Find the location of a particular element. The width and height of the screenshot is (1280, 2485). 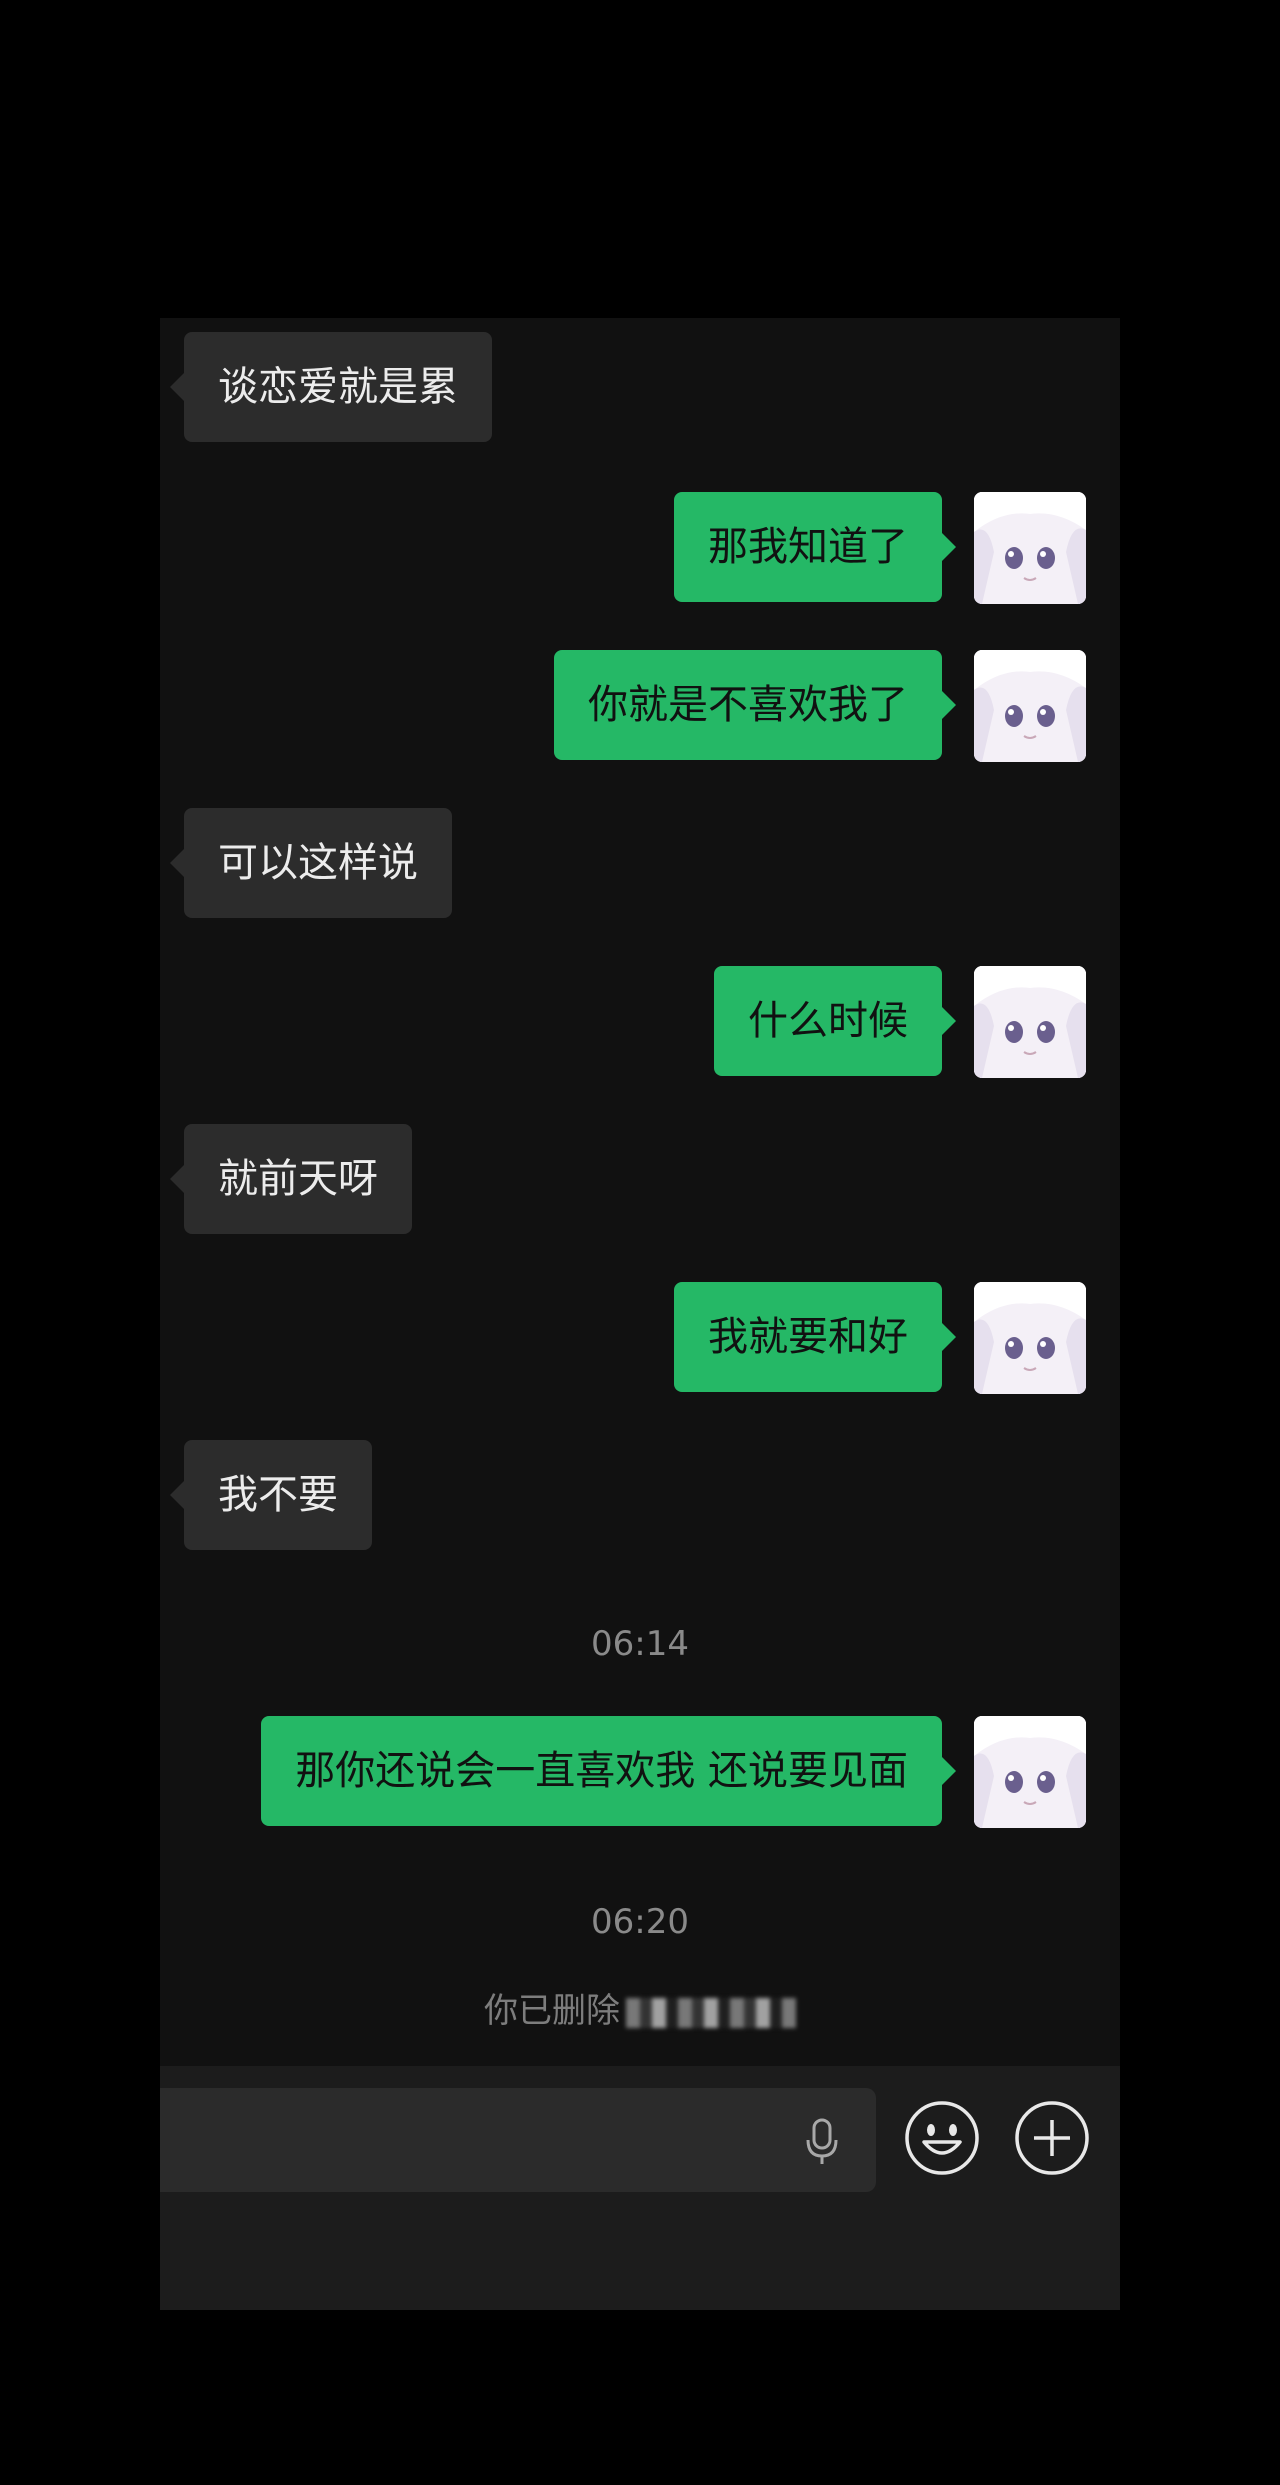

system-notice-text: 你已删除 is located at coordinates (552, 2011).